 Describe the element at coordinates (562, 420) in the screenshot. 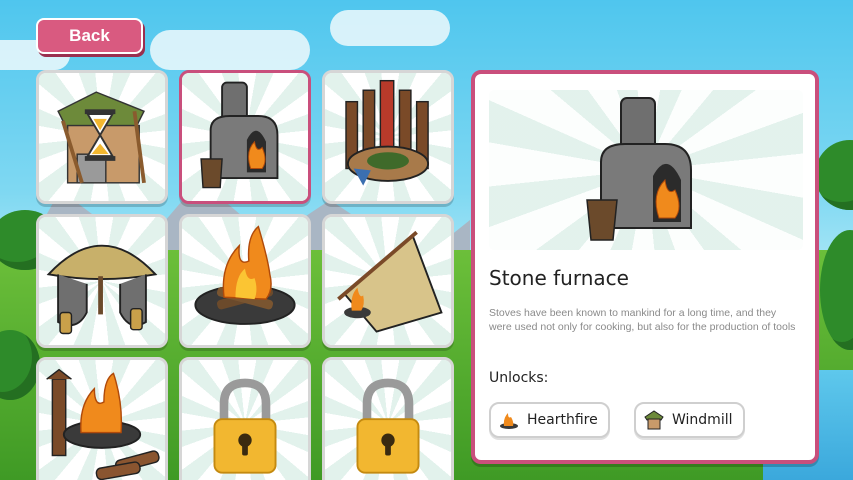

I see `unlock-label: Hearthfire` at that location.